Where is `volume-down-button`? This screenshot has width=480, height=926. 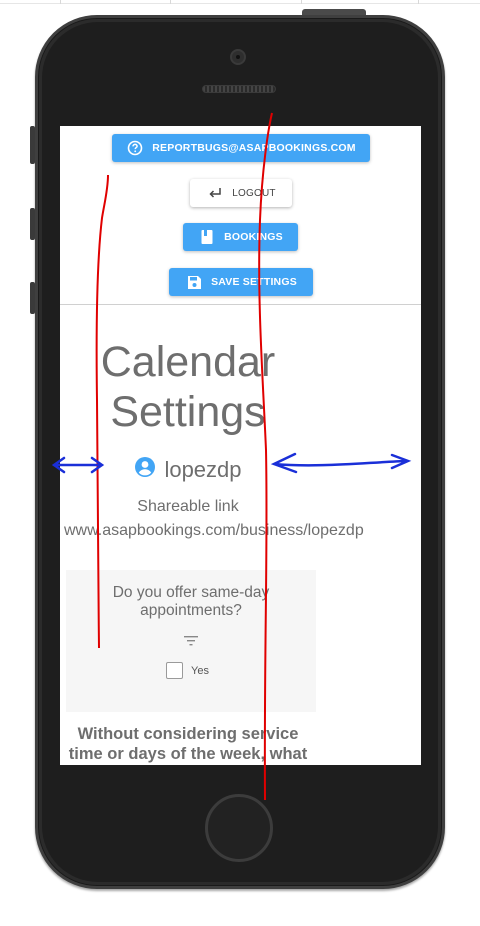
volume-down-button is located at coordinates (32, 298).